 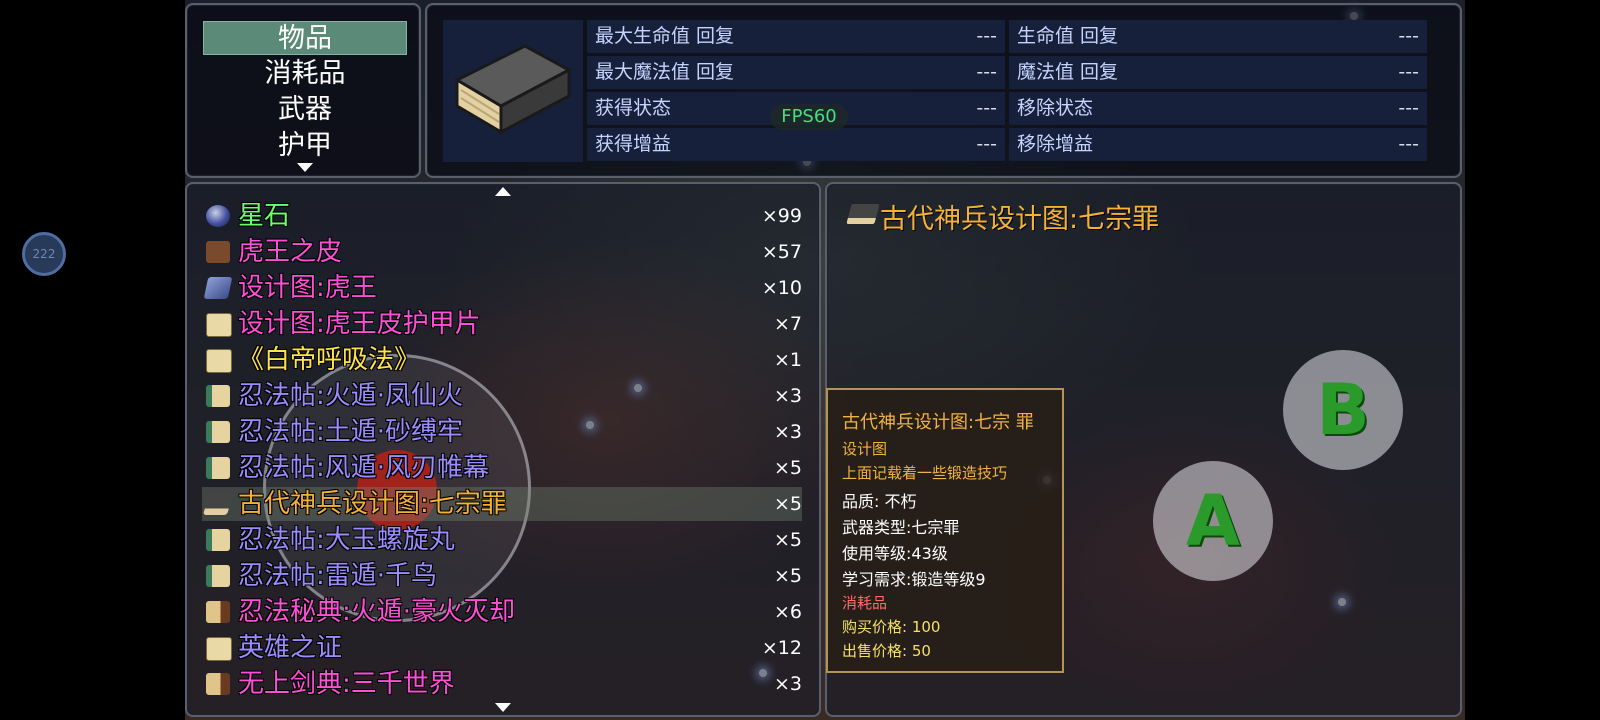 I want to click on list-item: 虎王之皮 ×57, so click(x=502, y=252).